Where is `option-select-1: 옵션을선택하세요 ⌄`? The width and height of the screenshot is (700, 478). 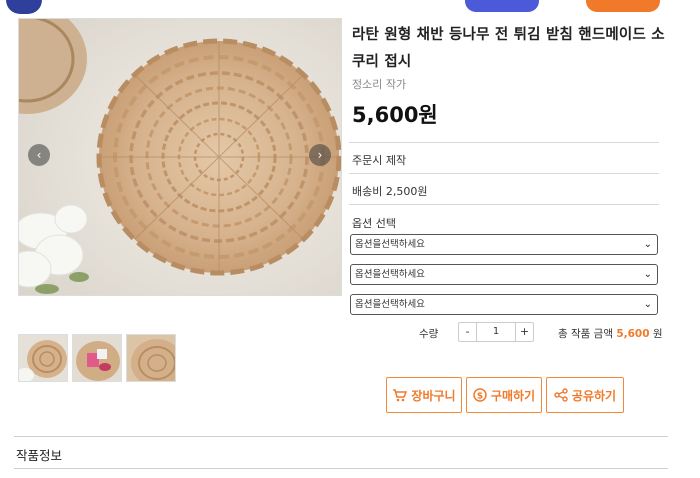 option-select-1: 옵션을선택하세요 ⌄ is located at coordinates (504, 244).